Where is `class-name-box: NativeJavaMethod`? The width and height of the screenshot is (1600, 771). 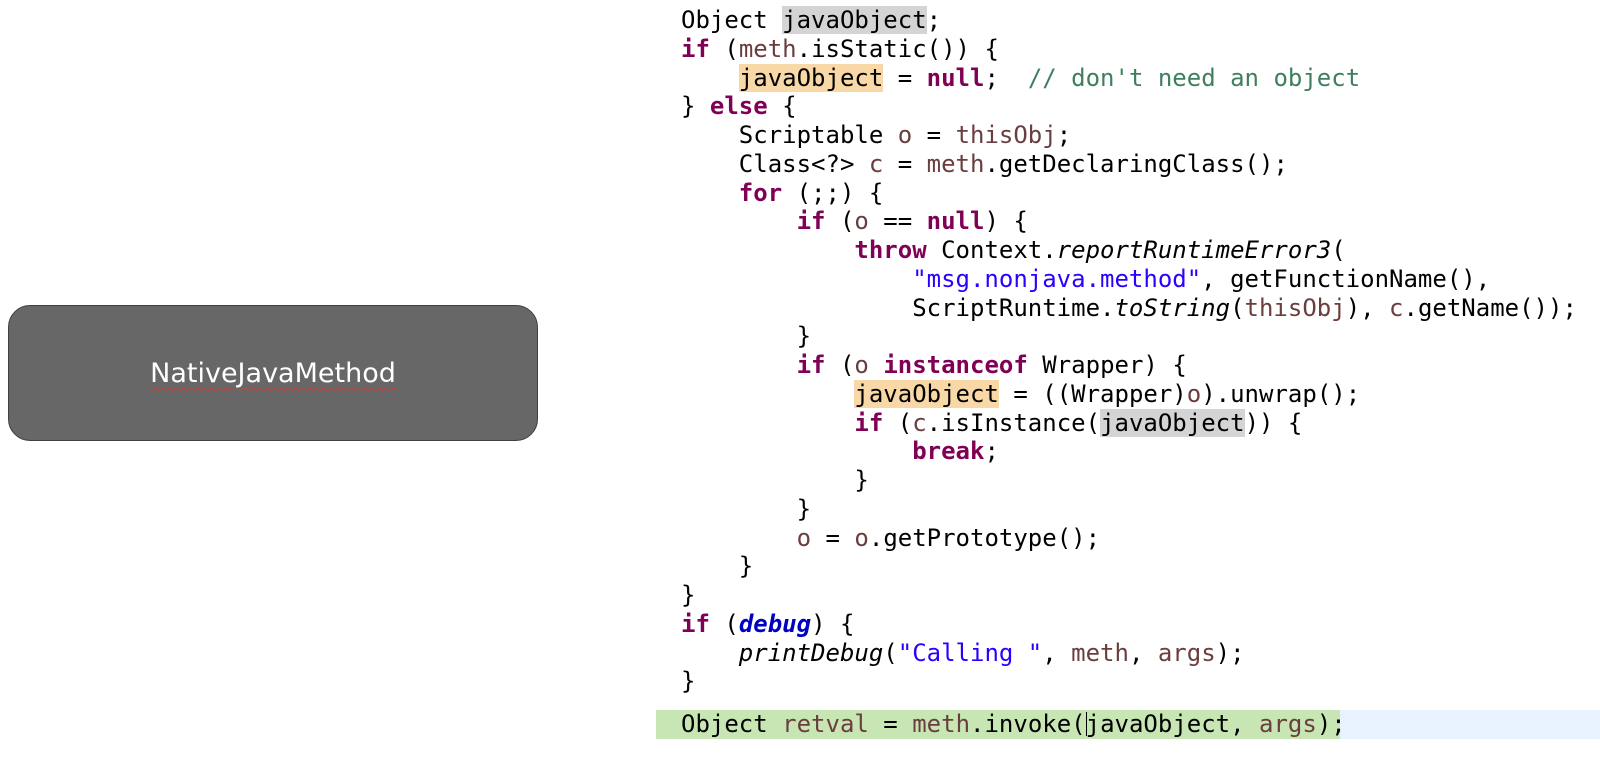 class-name-box: NativeJavaMethod is located at coordinates (273, 373).